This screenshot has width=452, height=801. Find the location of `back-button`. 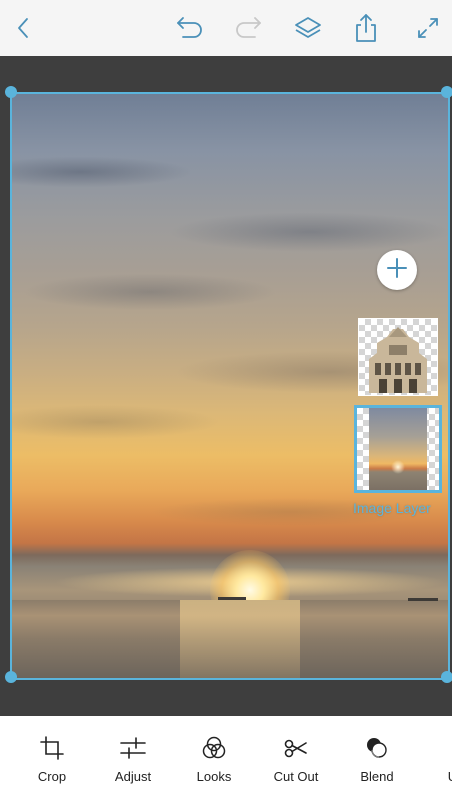

back-button is located at coordinates (24, 28).